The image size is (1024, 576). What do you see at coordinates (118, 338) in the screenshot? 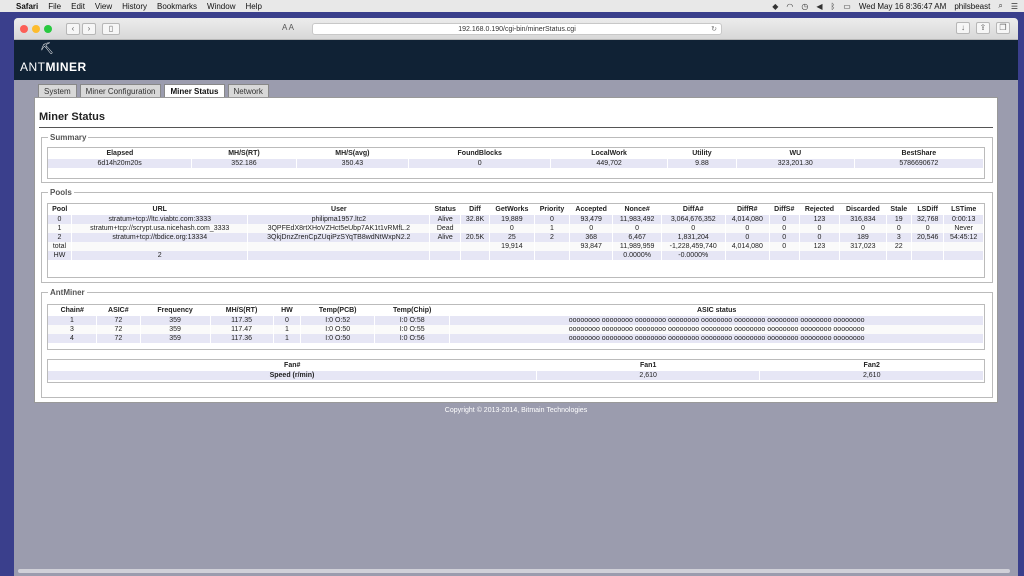
I see `chains-cell: 72` at bounding box center [118, 338].